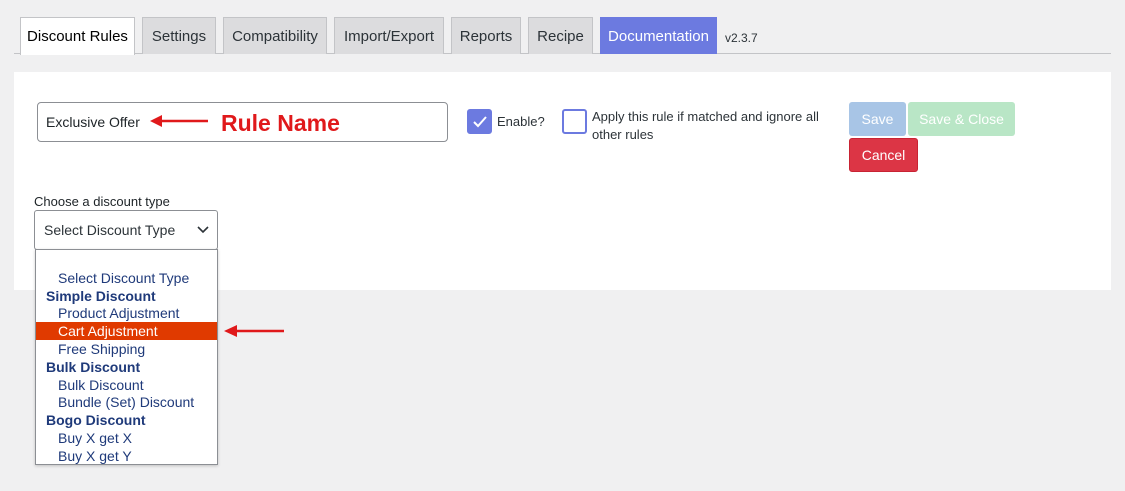 Image resolution: width=1125 pixels, height=491 pixels. What do you see at coordinates (93, 367) in the screenshot?
I see `optgroup-bulk-discount: Bulk Discount` at bounding box center [93, 367].